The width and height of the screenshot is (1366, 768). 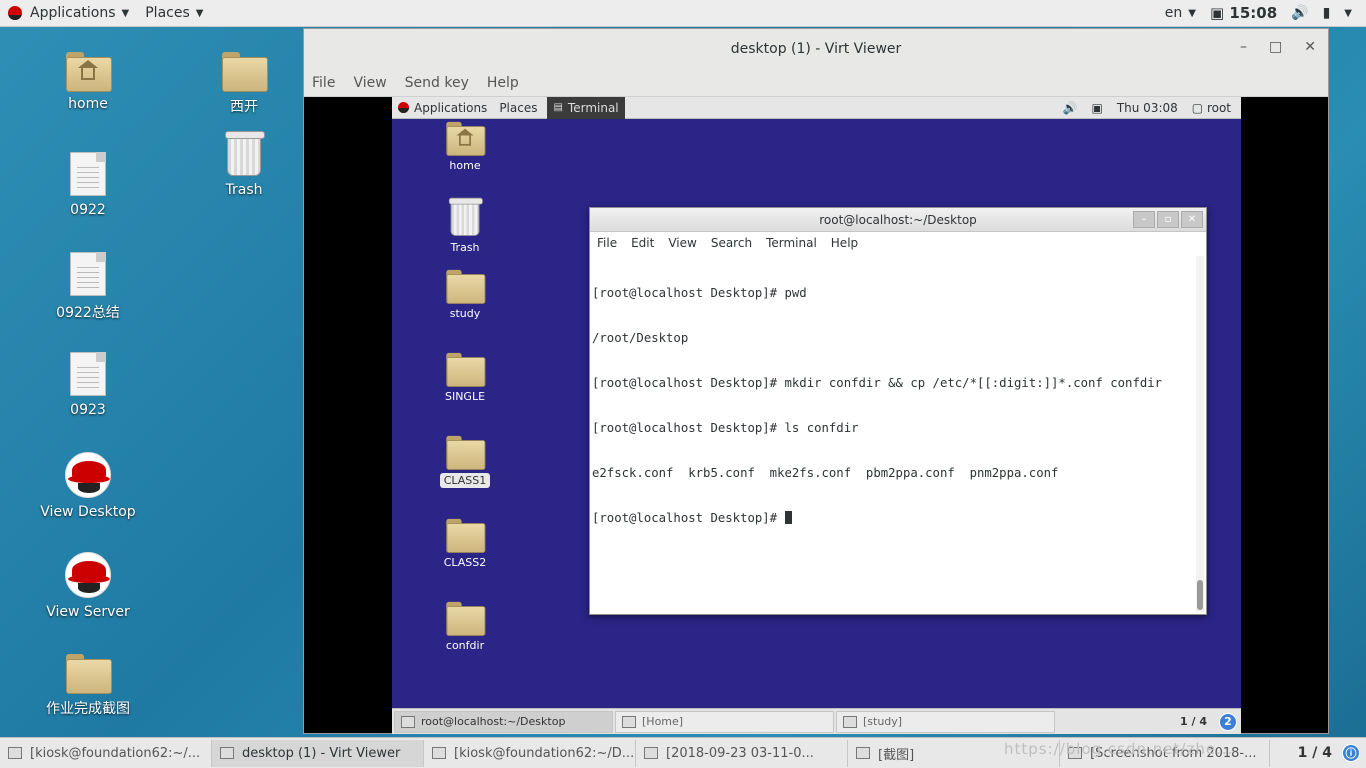 I want to click on guest-task-terminal: root@localhost:~/Desktop, so click(x=503, y=721).